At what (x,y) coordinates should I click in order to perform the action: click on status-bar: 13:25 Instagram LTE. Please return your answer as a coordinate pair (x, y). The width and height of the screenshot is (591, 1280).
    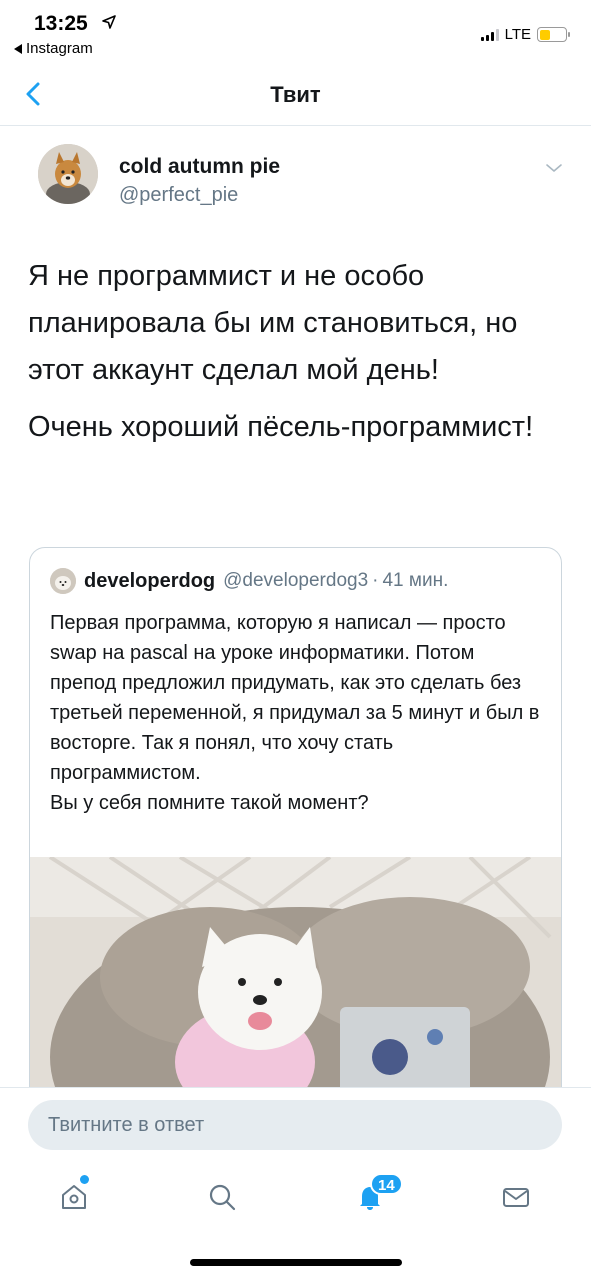
    Looking at the image, I should click on (295, 31).